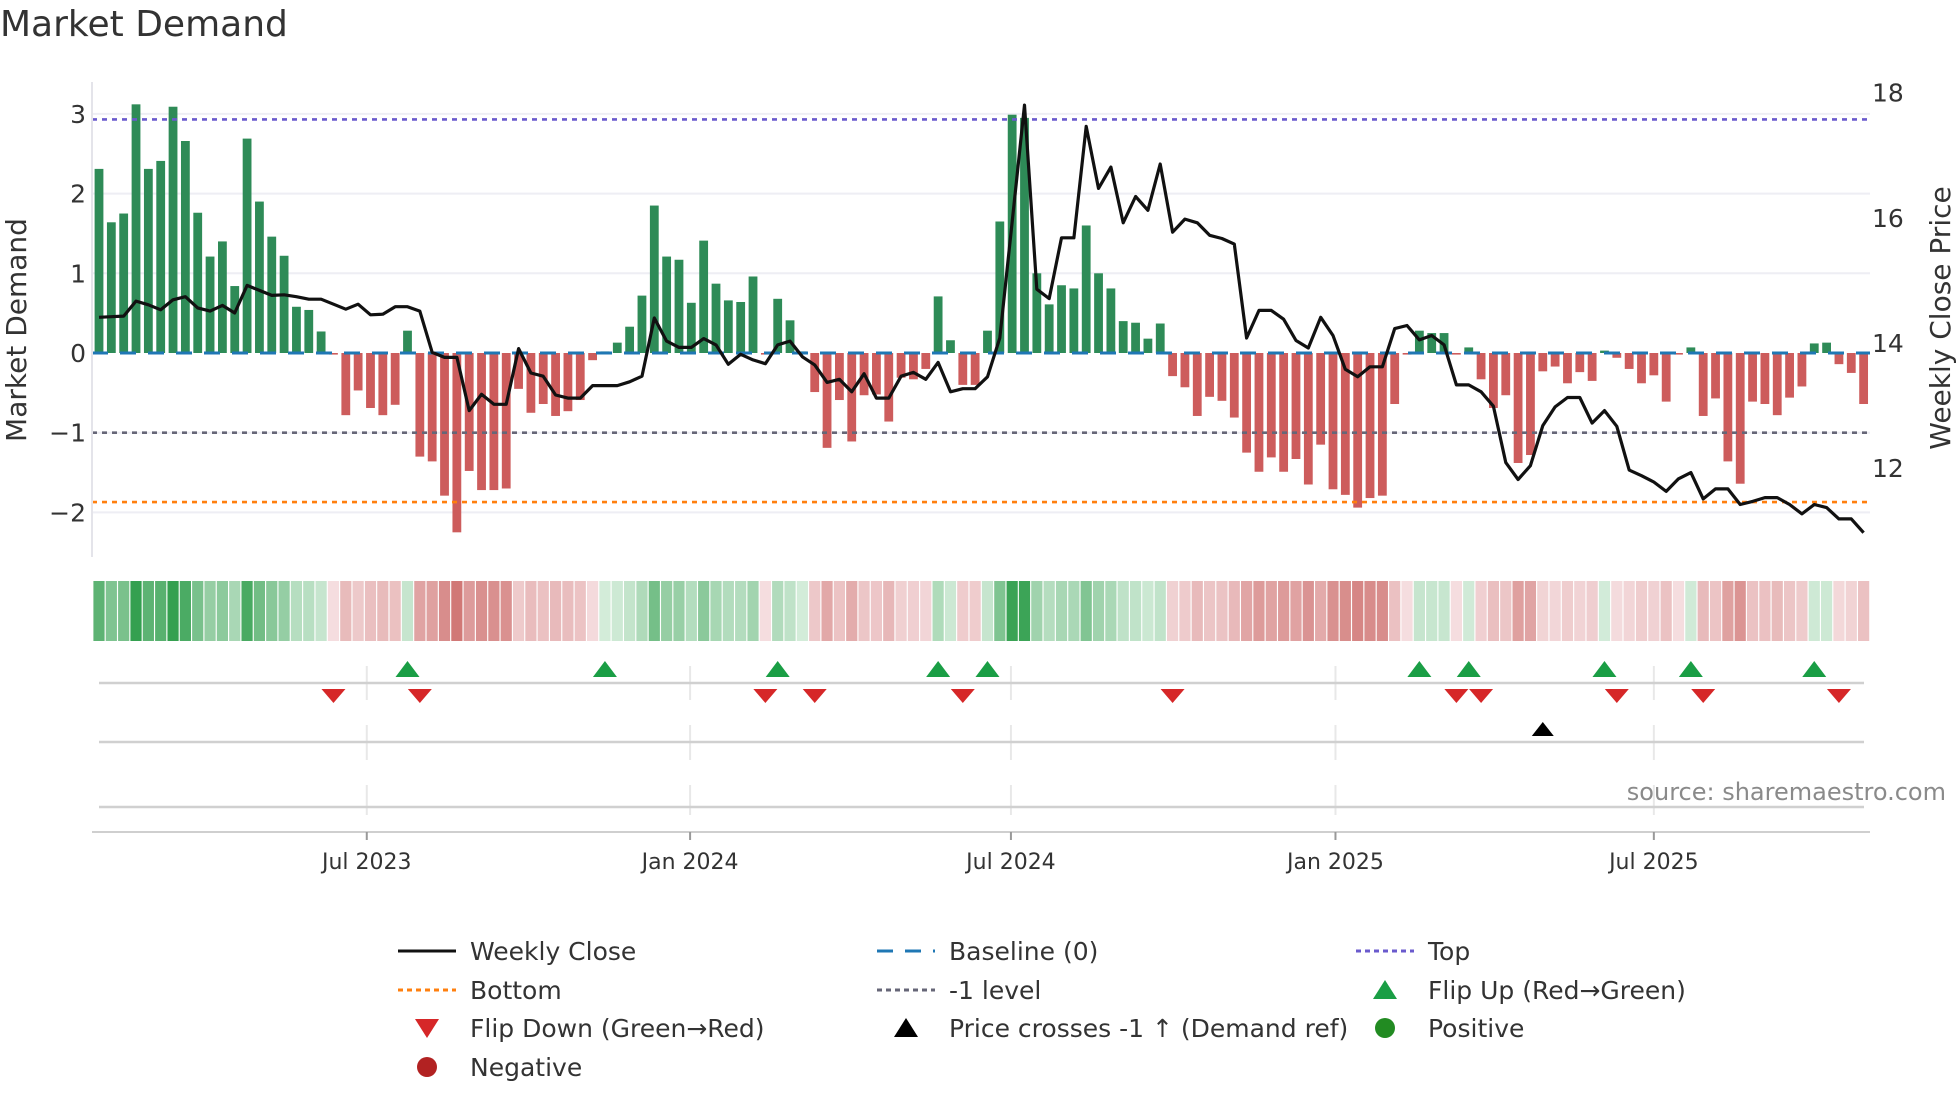 Image resolution: width=1960 pixels, height=1102 pixels. I want to click on y2-tick-label: 12, so click(1888, 468).